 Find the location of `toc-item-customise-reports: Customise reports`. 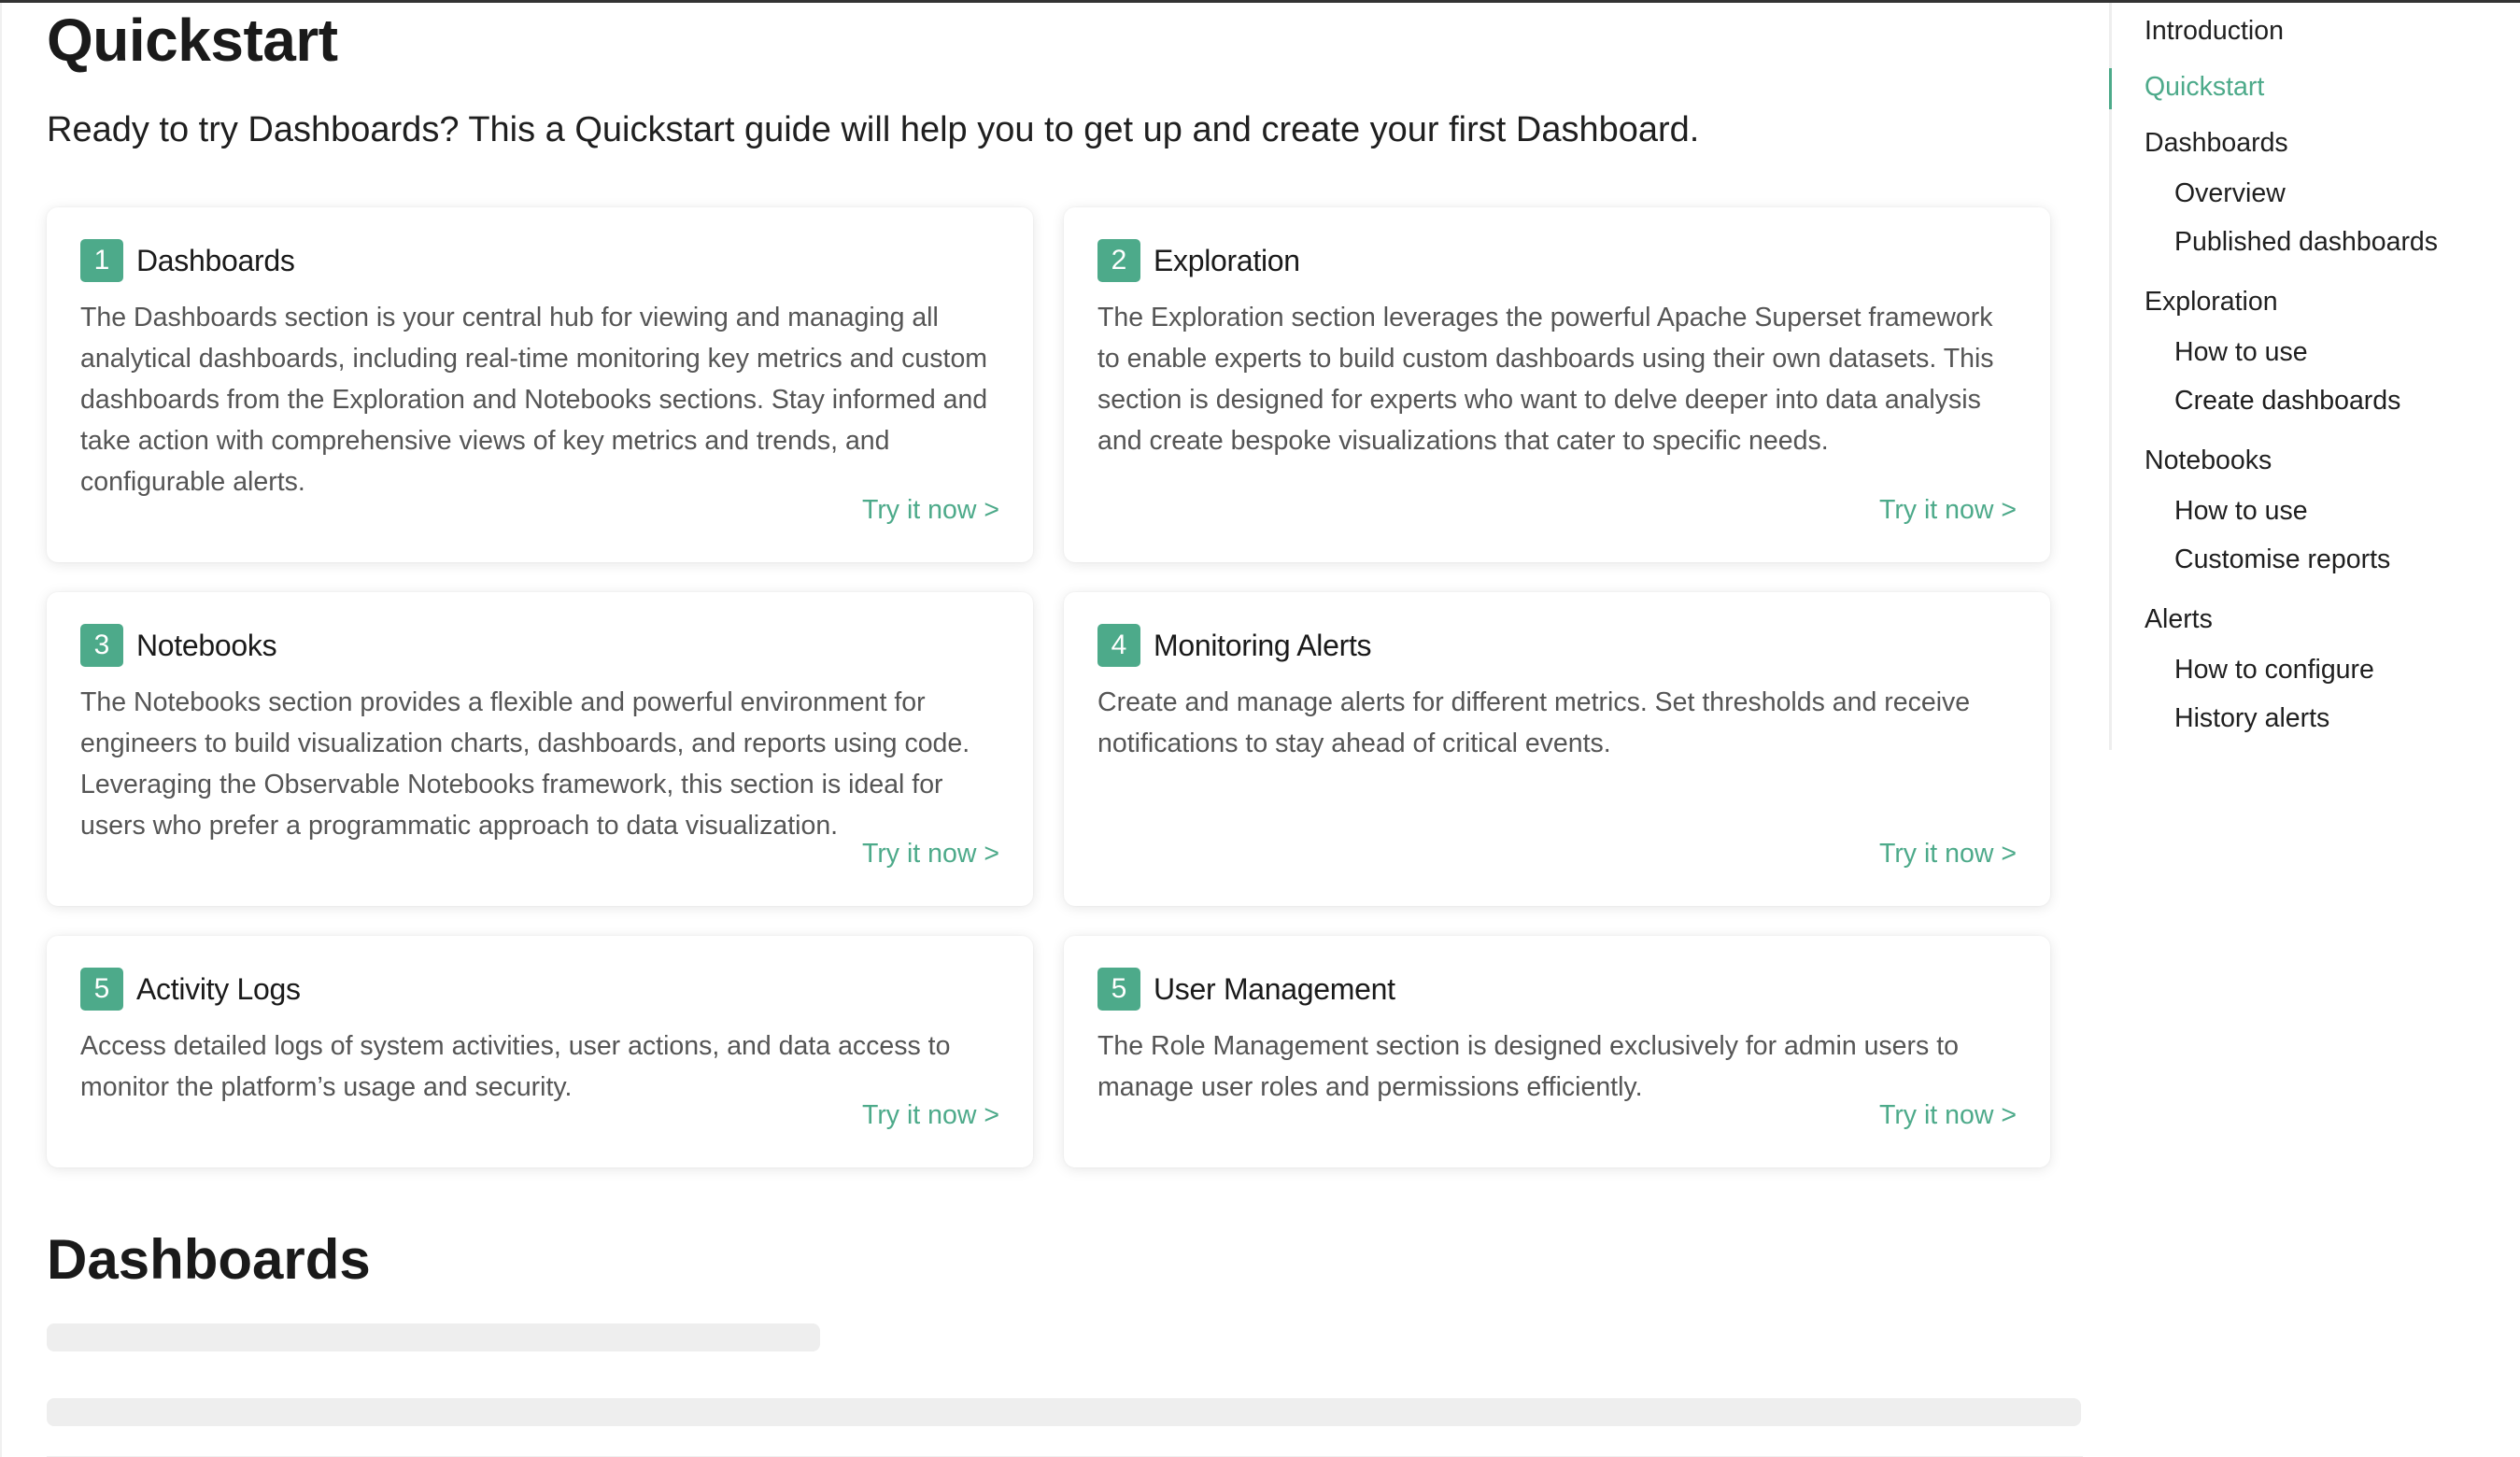

toc-item-customise-reports: Customise reports is located at coordinates (2282, 560).